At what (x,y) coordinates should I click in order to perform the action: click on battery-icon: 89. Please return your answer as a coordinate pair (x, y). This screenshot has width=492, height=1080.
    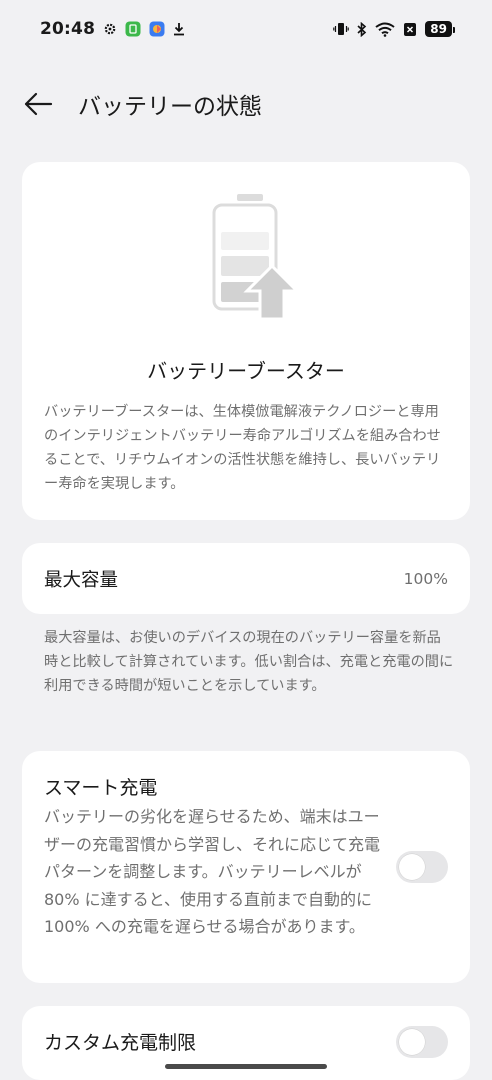
    Looking at the image, I should click on (440, 29).